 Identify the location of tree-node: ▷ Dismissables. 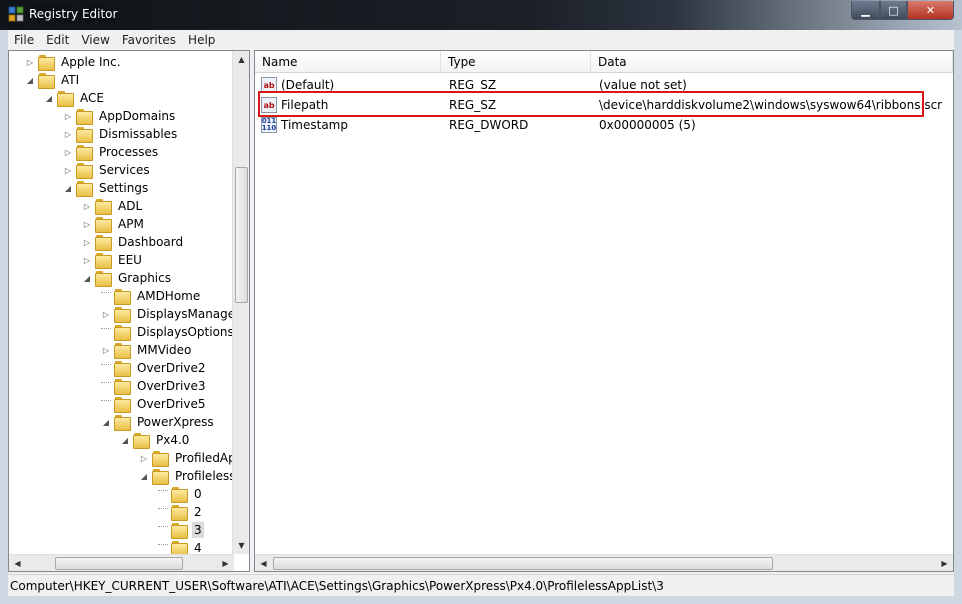
(121, 134).